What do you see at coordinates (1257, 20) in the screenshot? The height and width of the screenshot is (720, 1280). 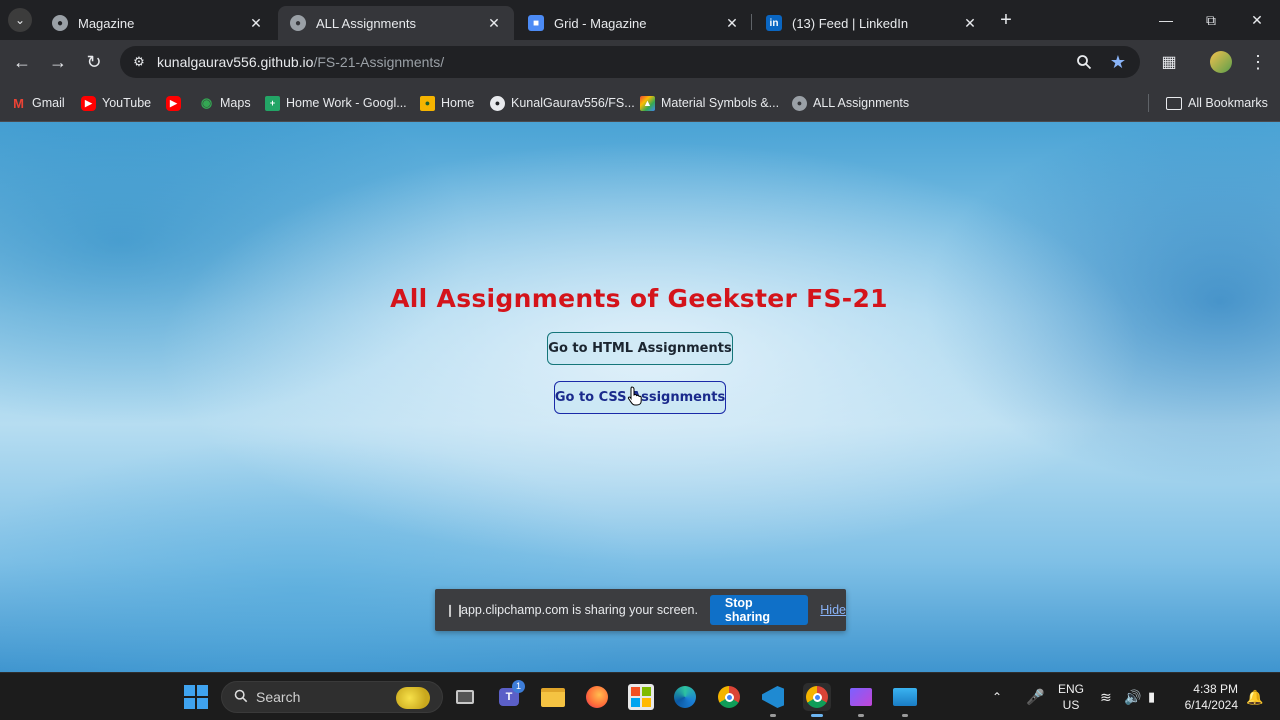 I see `window-close-icon: ✕` at bounding box center [1257, 20].